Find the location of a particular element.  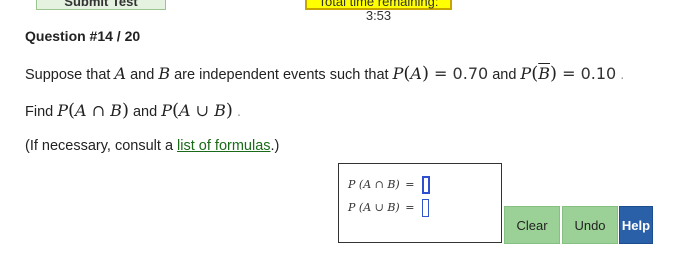

prob-a-value: 0.70 is located at coordinates (470, 73).